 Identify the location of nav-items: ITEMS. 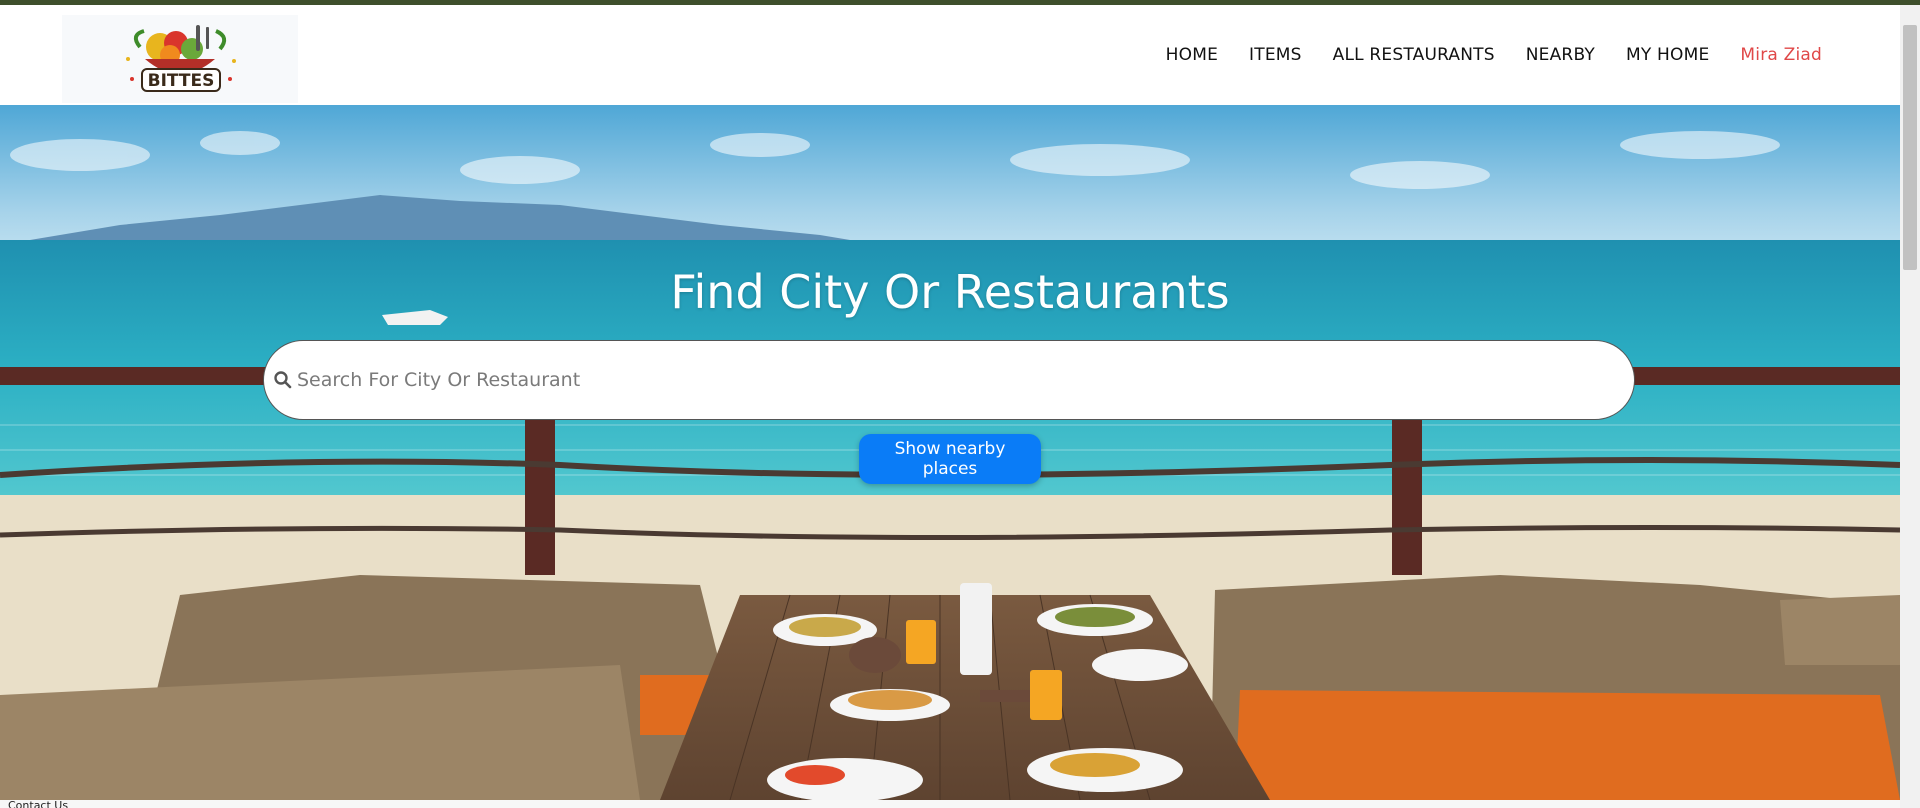
(1275, 55).